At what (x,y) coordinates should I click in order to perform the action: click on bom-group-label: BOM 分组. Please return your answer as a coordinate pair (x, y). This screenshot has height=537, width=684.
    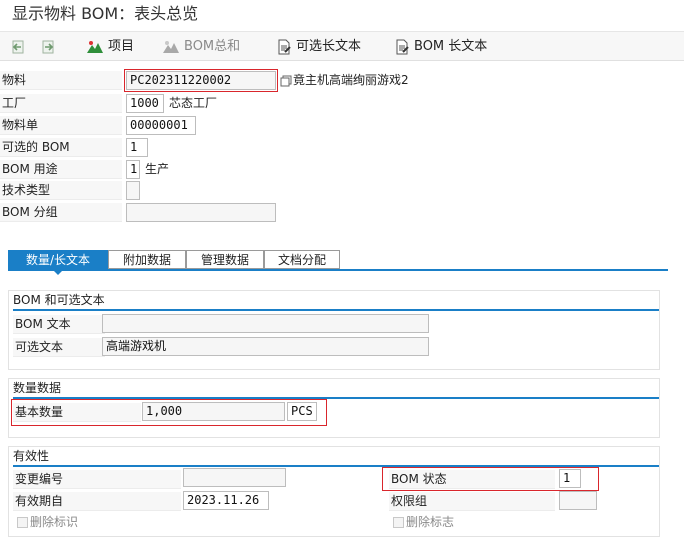
    Looking at the image, I should click on (61, 212).